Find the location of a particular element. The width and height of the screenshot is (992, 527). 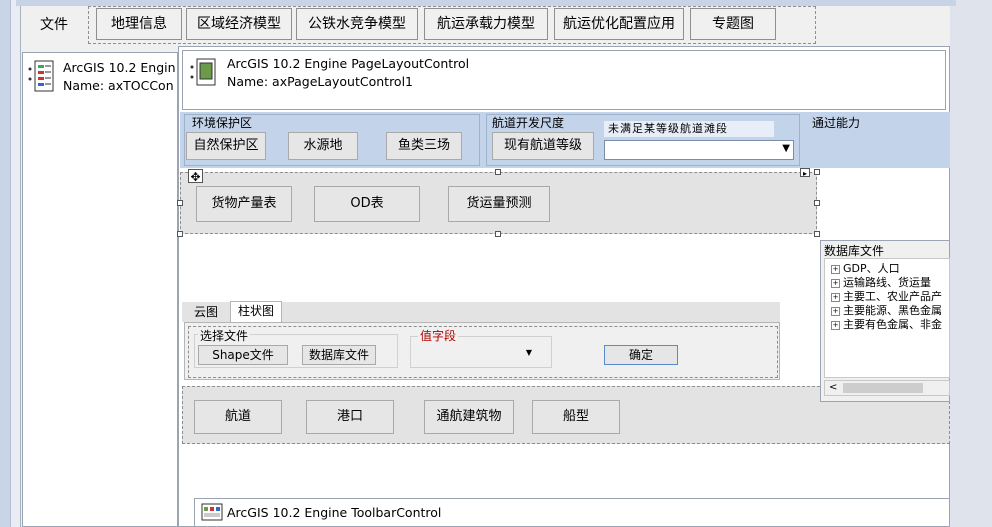

move-handle-icon: ✥ is located at coordinates (195, 176).